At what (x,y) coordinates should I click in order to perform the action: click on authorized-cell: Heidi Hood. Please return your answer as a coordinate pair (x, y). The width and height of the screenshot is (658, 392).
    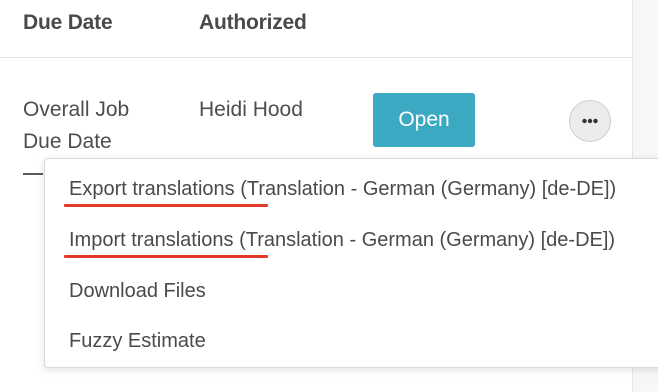
    Looking at the image, I should click on (251, 109).